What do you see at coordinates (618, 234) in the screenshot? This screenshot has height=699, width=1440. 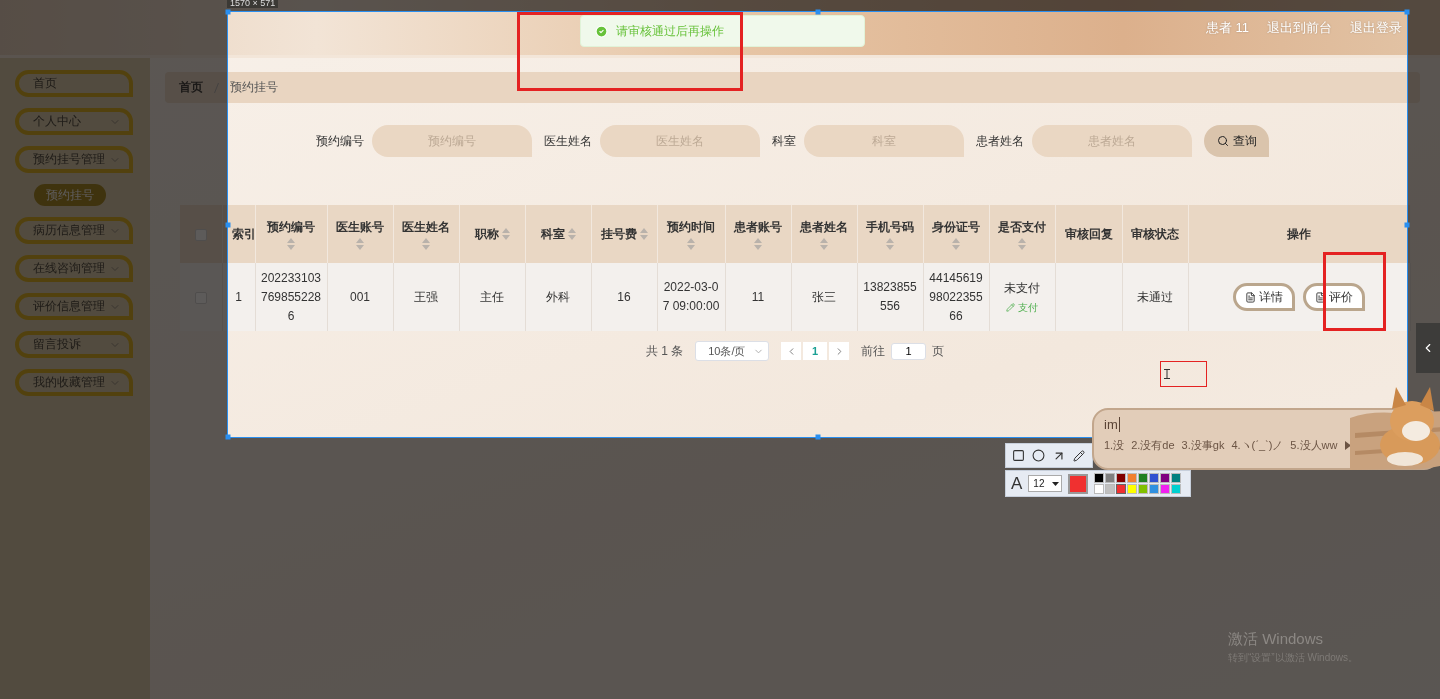 I see `column-header: 挂号费` at bounding box center [618, 234].